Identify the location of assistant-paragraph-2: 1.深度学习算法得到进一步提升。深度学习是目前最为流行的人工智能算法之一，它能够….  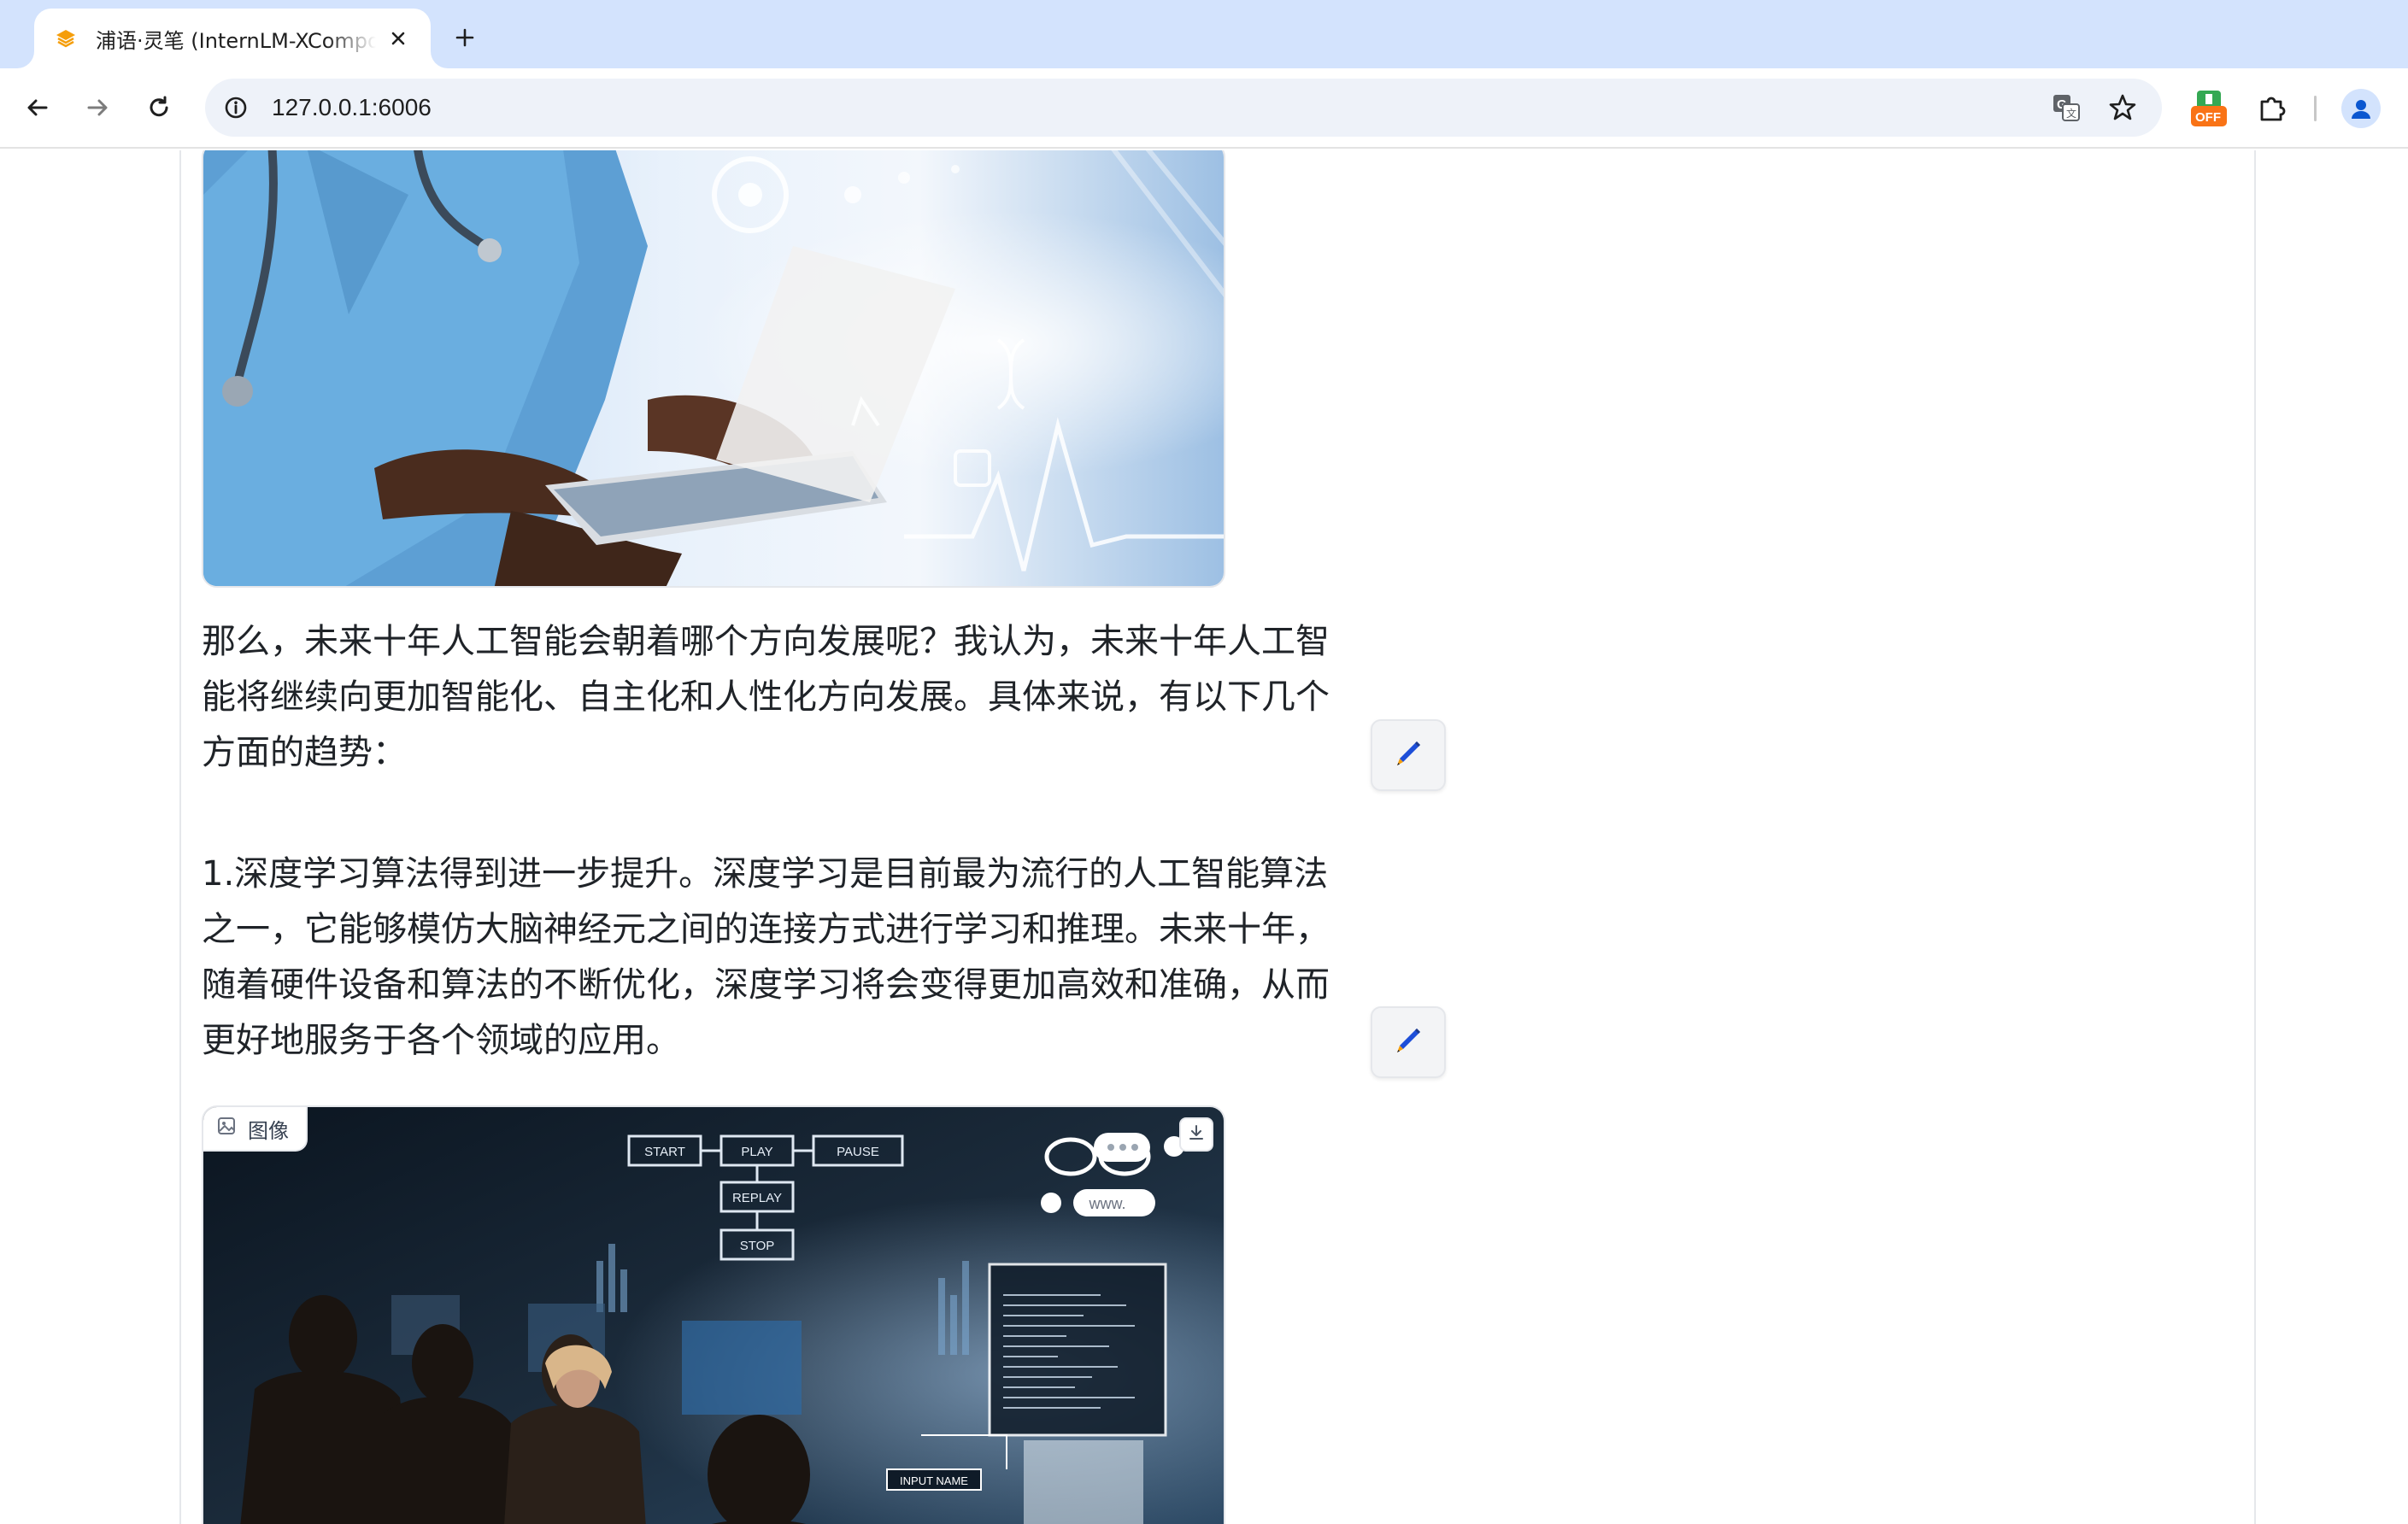
(766, 957).